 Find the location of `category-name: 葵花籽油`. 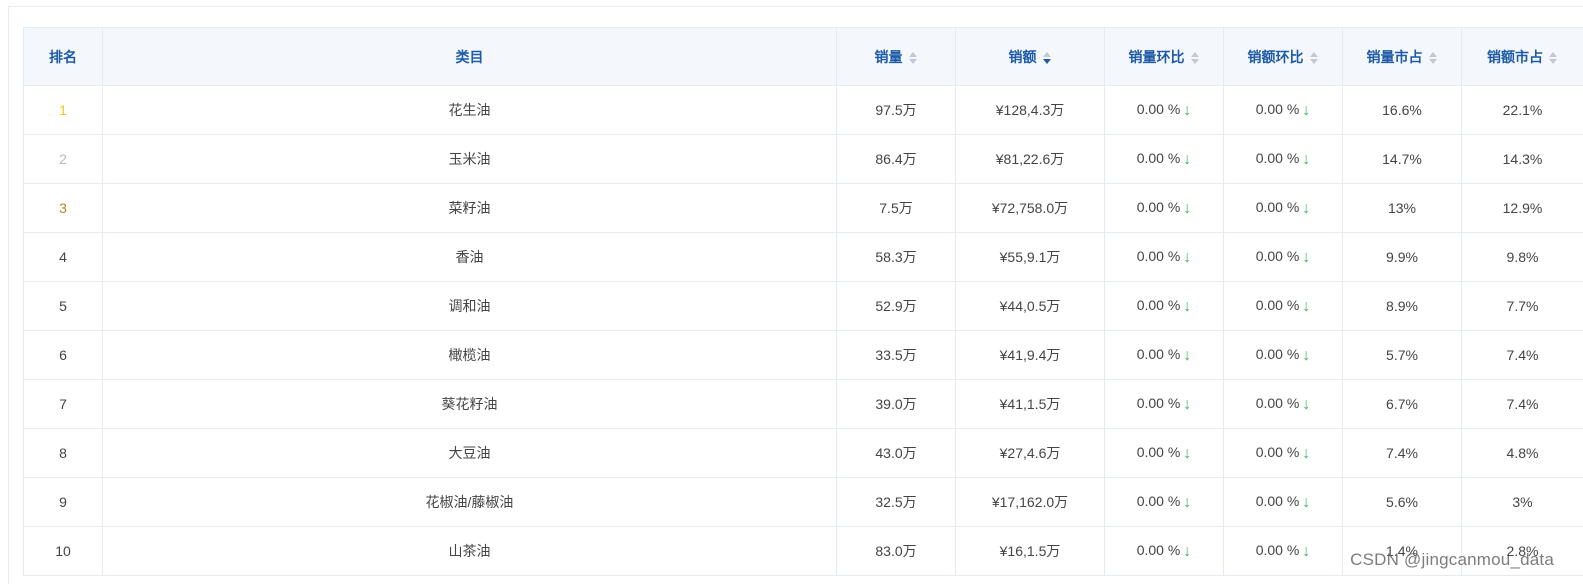

category-name: 葵花籽油 is located at coordinates (470, 404).